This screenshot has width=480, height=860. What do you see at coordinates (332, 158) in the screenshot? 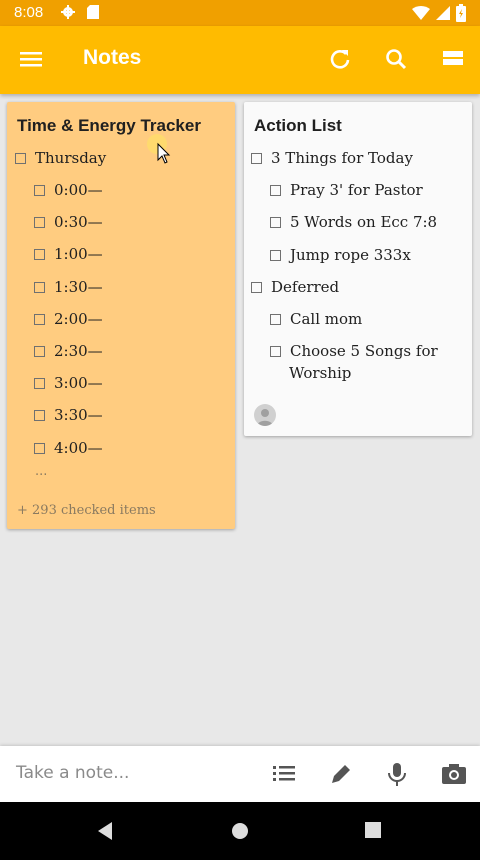
I see `checklist-item: 3 Things for Today` at bounding box center [332, 158].